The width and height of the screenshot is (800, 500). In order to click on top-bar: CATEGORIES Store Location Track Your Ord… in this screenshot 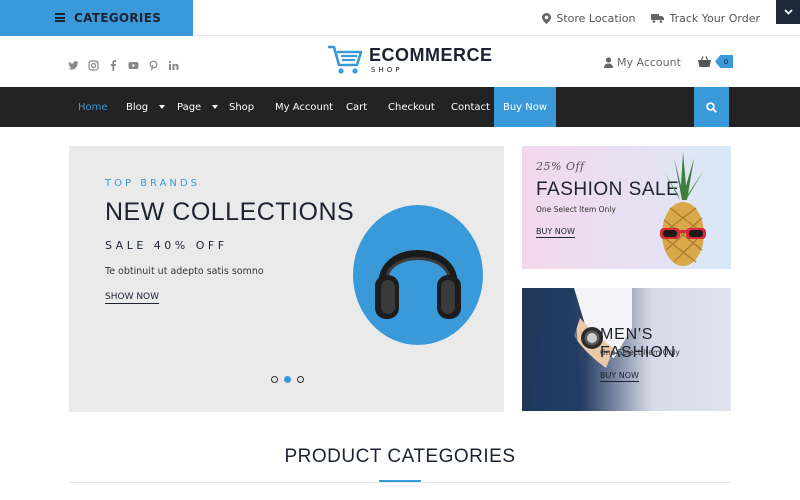, I will do `click(400, 18)`.